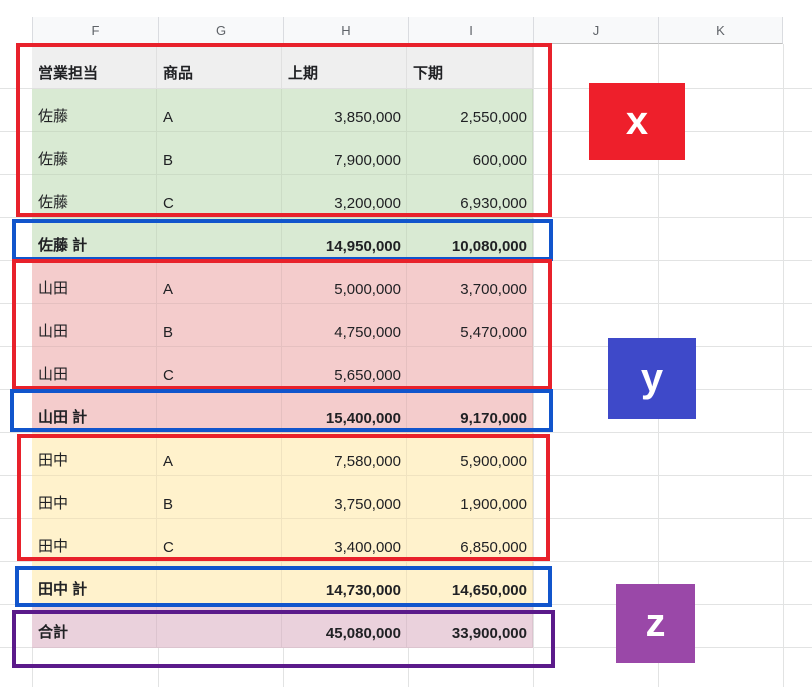 This screenshot has width=812, height=687. Describe the element at coordinates (220, 30) in the screenshot. I see `column-header-g: G` at that location.